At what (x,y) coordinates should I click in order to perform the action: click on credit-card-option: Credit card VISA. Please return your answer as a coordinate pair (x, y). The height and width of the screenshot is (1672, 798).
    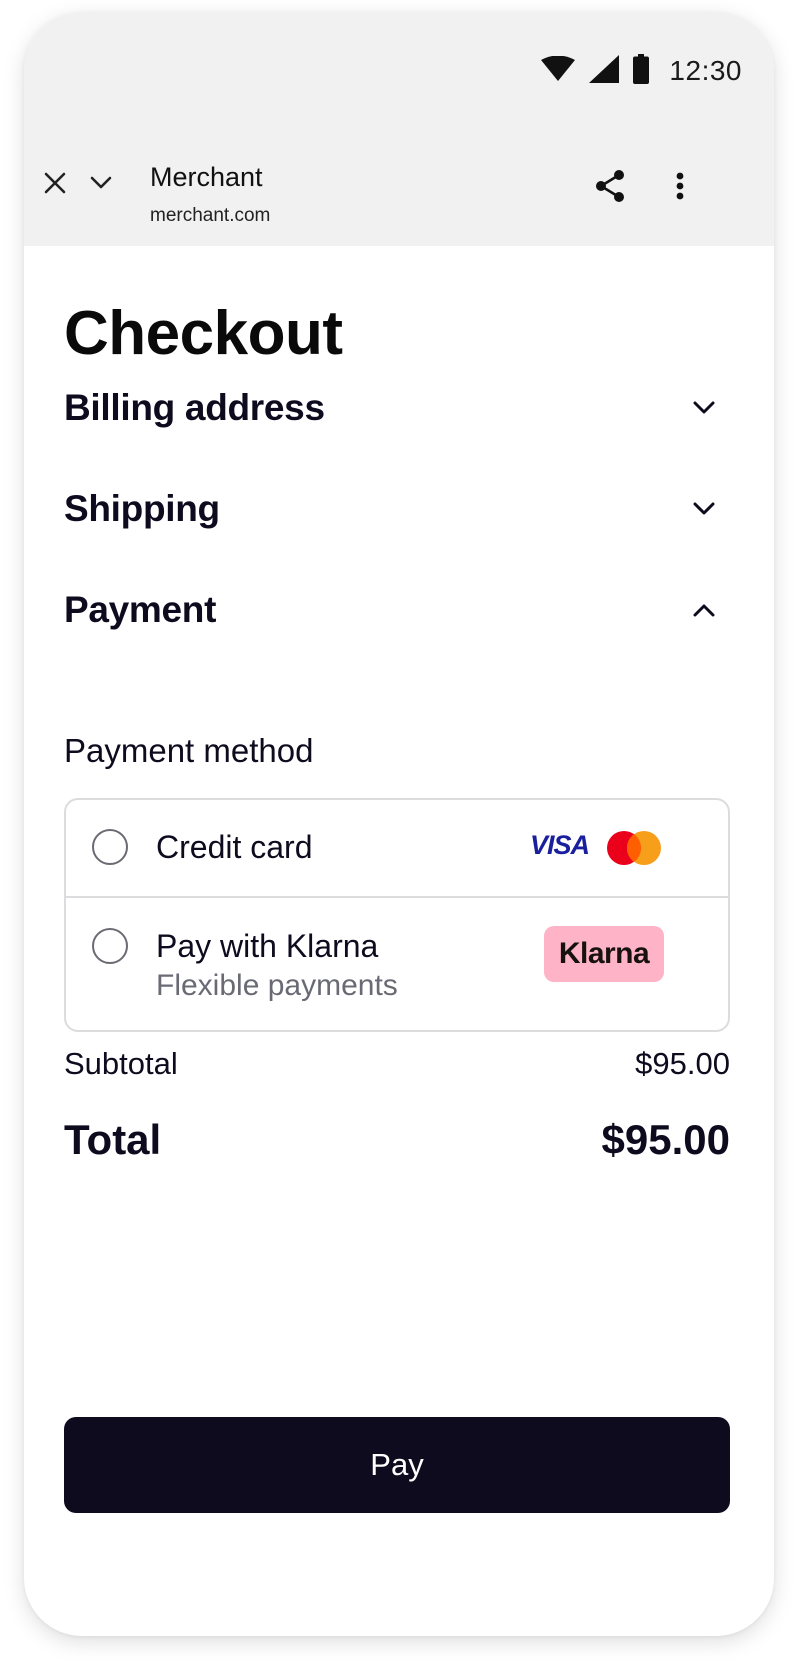
    Looking at the image, I should click on (397, 849).